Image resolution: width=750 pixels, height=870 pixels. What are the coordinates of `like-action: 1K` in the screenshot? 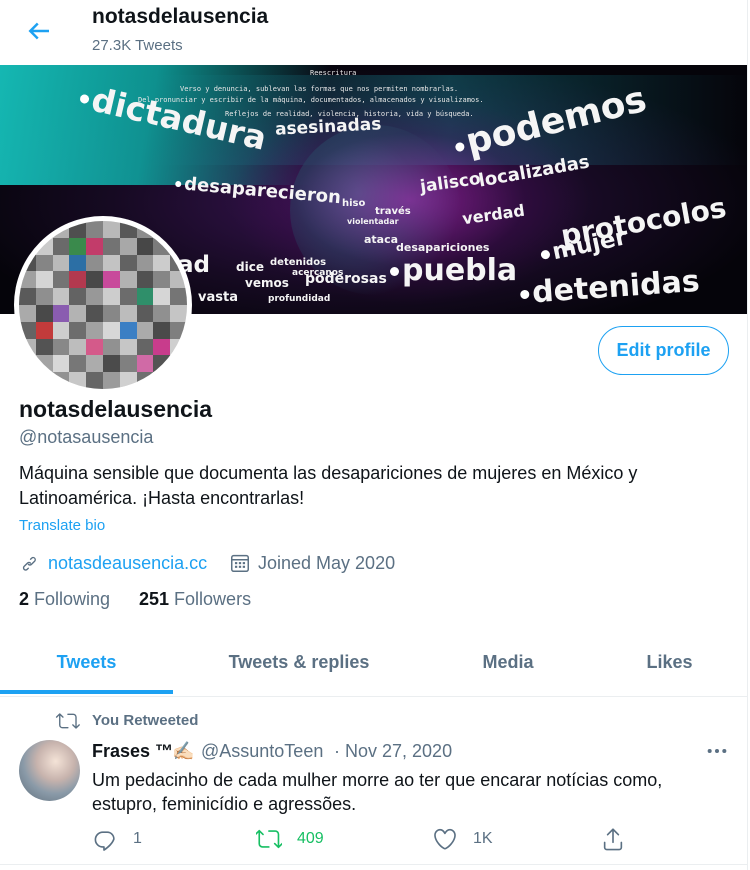 It's located at (462, 839).